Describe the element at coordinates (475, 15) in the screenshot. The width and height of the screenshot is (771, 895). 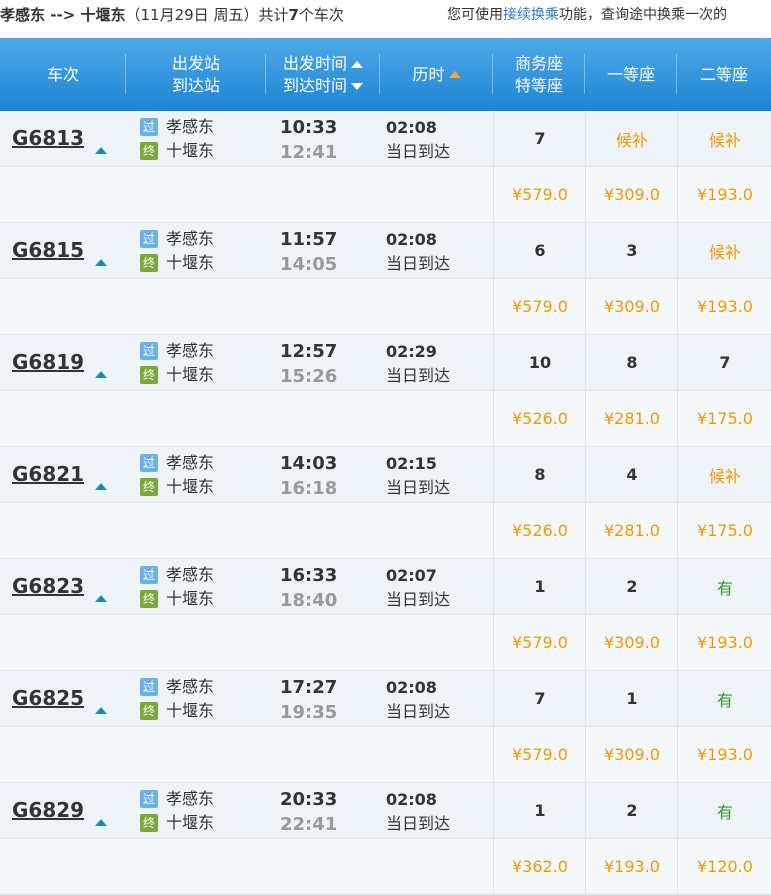
I see `tip-prefix: 您可使用` at that location.